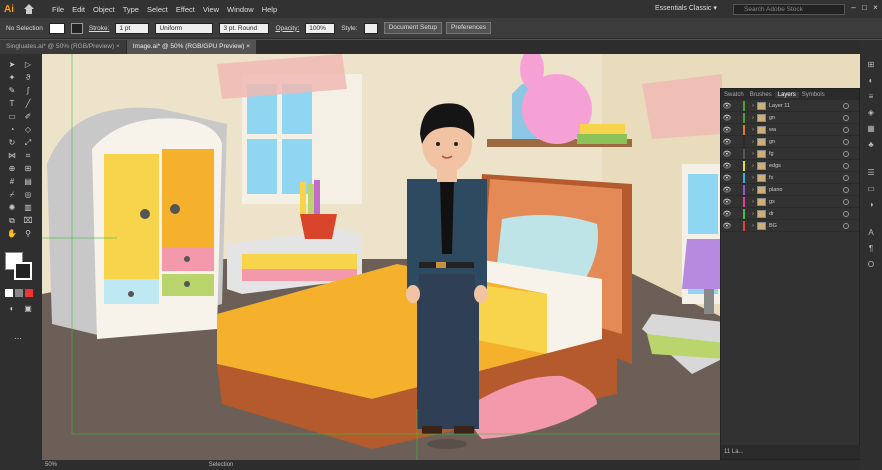  I want to click on artboard-tool-icon: ⧉, so click(12, 221).